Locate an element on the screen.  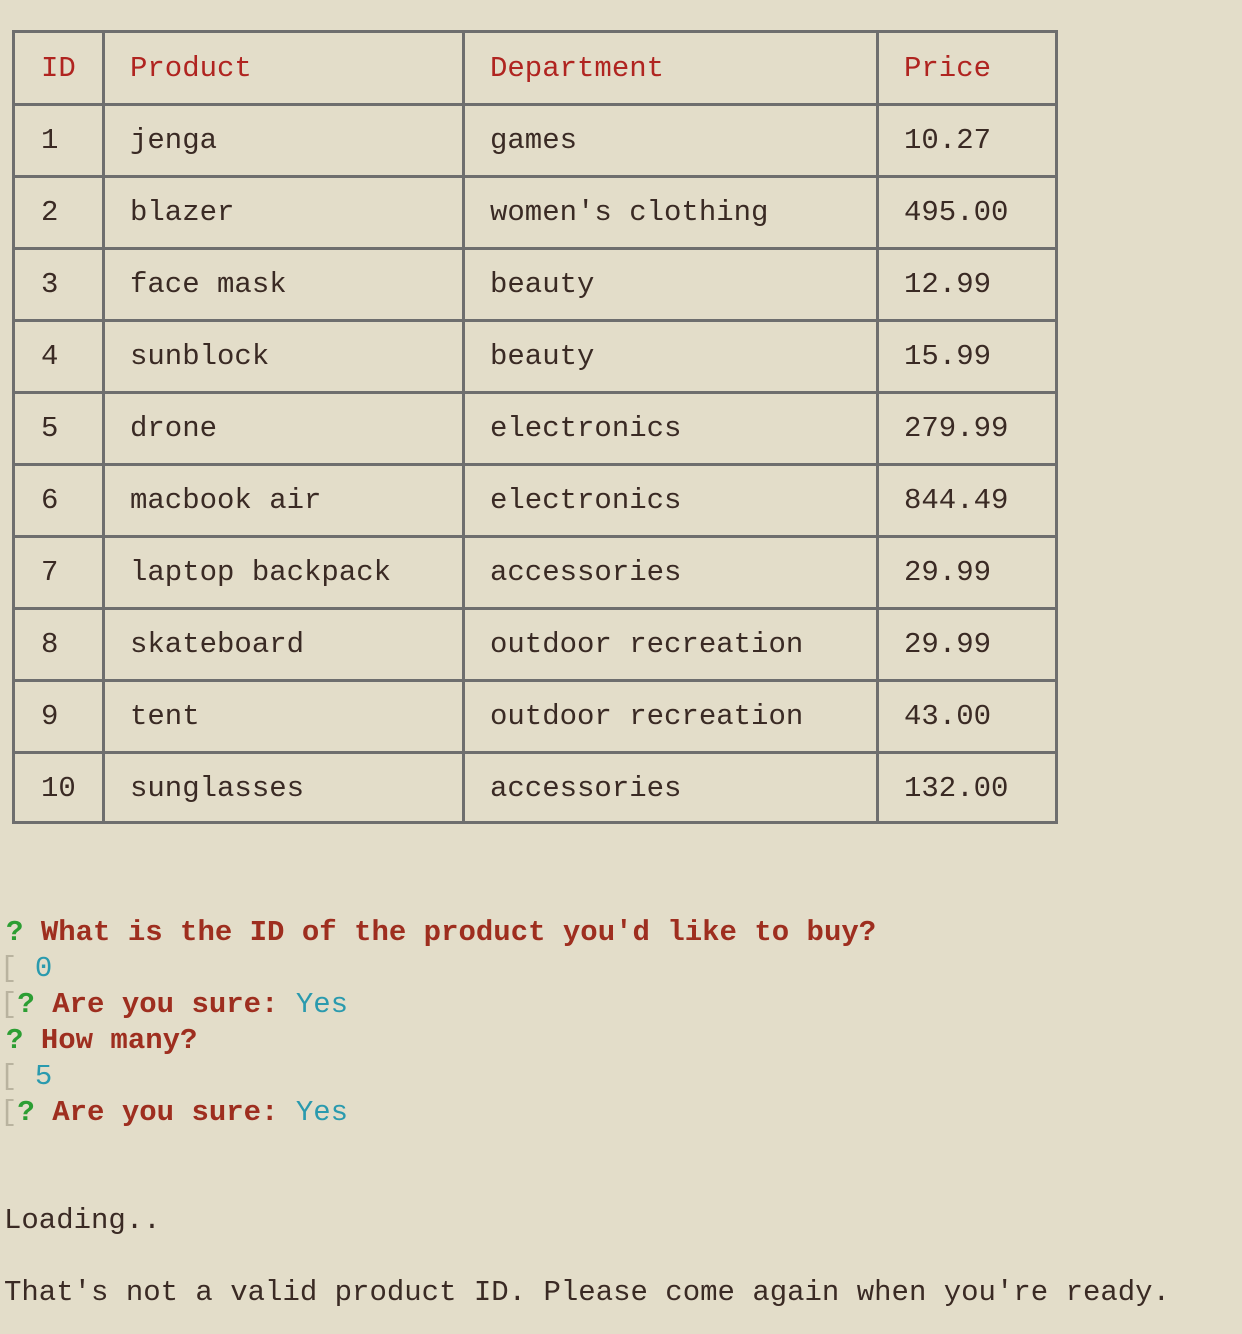
table-cell-id: 5 is located at coordinates (50, 428).